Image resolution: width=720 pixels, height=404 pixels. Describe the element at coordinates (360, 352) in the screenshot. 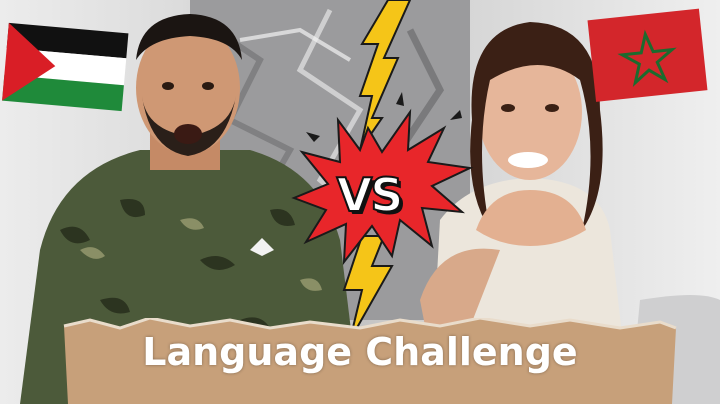

I see `video-title-caption: Language Challenge` at that location.